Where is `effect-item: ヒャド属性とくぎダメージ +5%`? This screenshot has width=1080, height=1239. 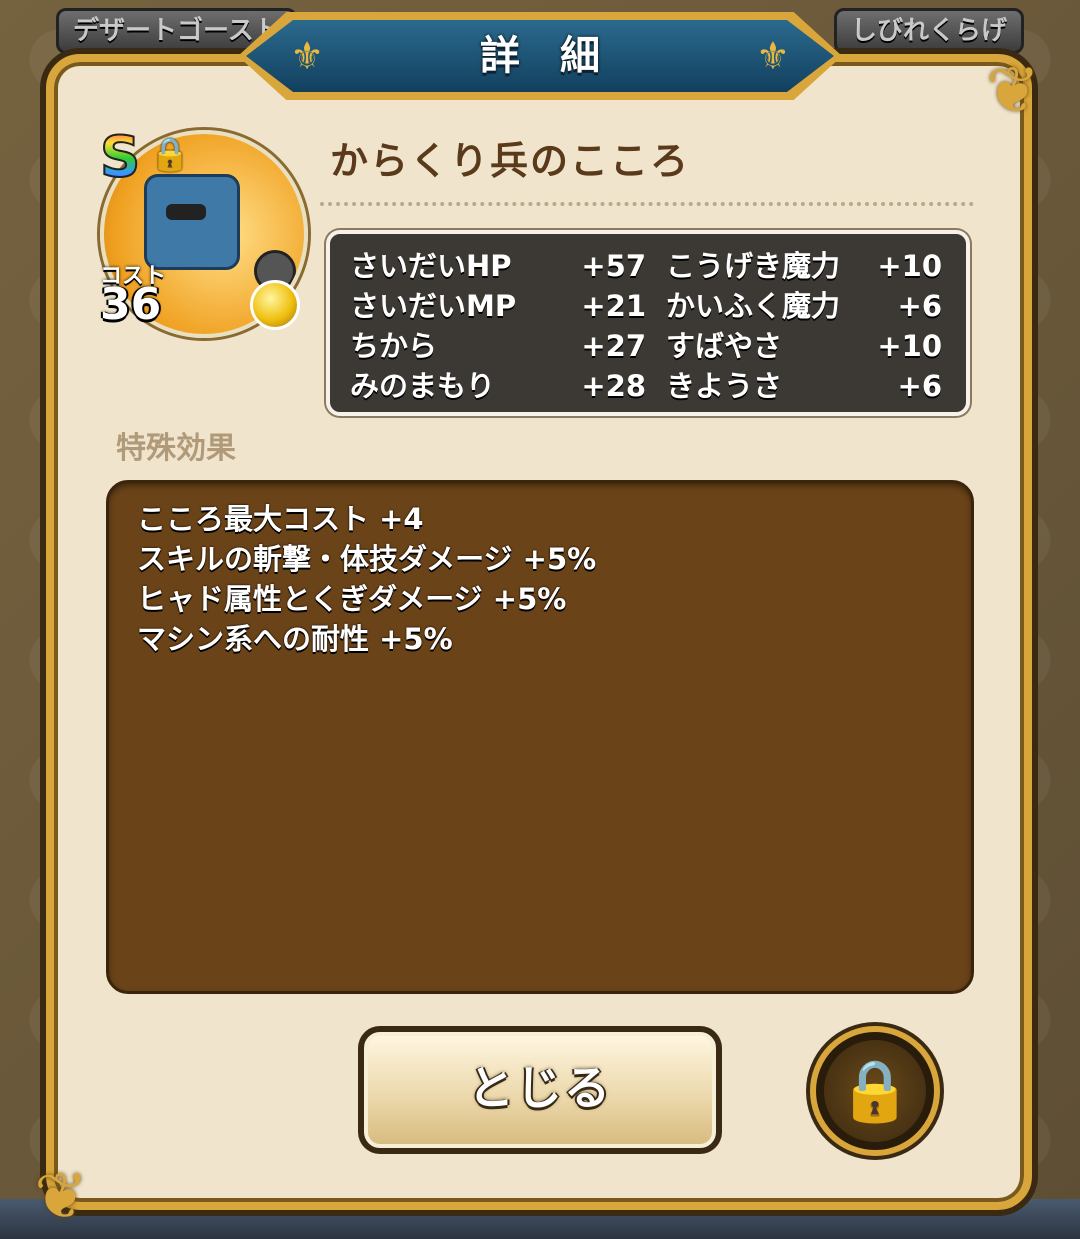 effect-item: ヒャド属性とくぎダメージ +5% is located at coordinates (352, 599).